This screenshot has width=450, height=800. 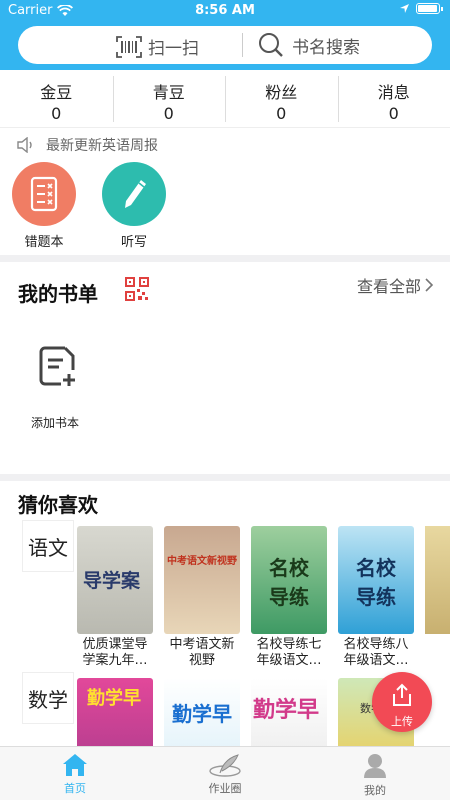 I want to click on top-bar: 扫一扫 书名搜索, so click(x=225, y=46).